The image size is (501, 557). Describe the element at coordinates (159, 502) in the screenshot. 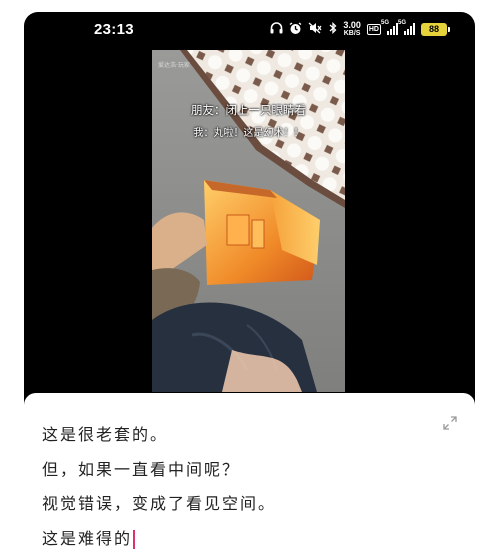

I see `editor-text-line-3: 视觉错误，变成了看见空间。` at that location.